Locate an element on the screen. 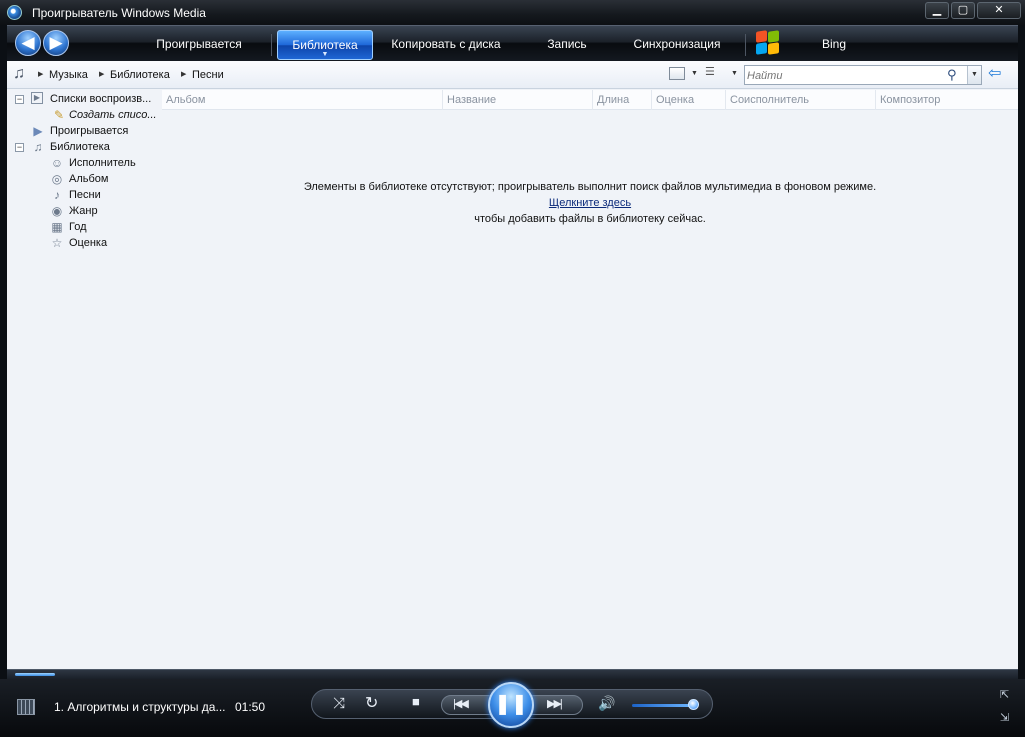 This screenshot has height=737, width=1025. view-options-icon is located at coordinates (677, 73).